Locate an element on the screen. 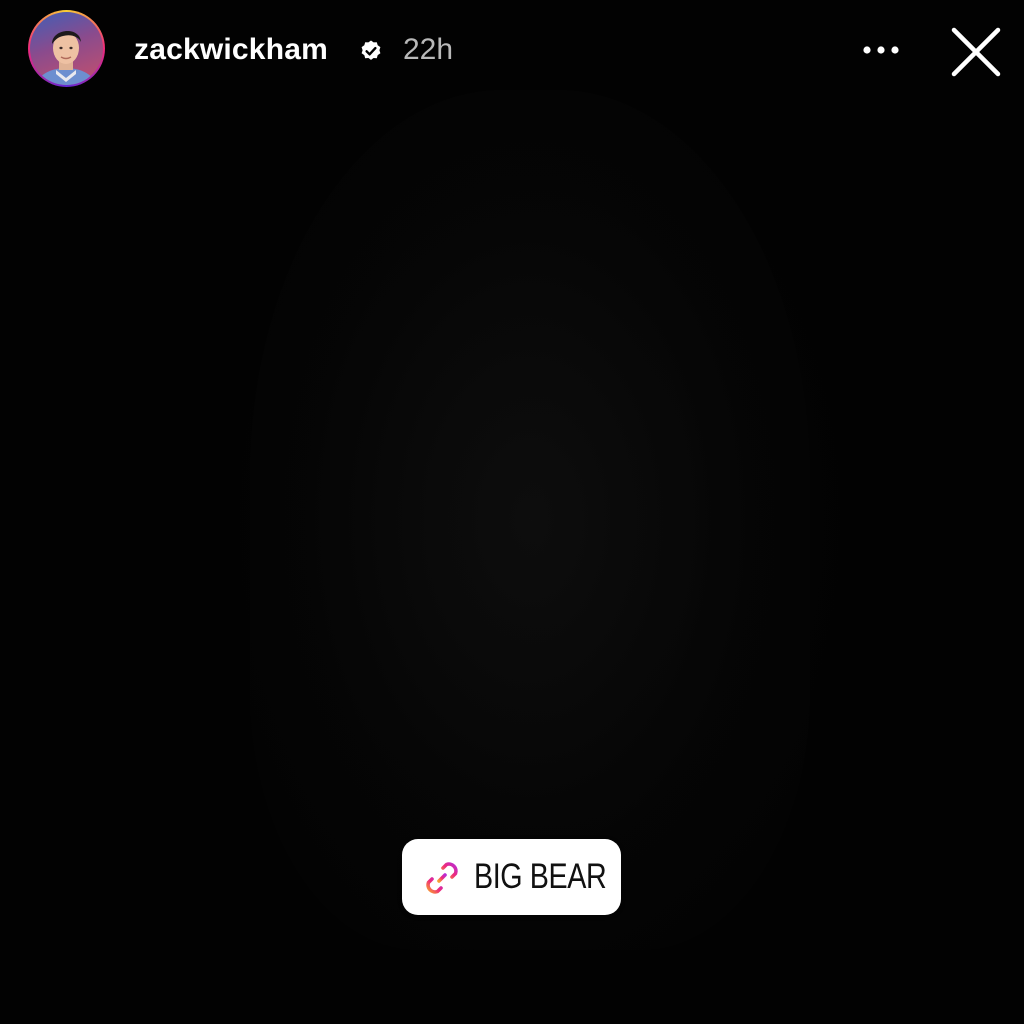  avatar is located at coordinates (66, 48).